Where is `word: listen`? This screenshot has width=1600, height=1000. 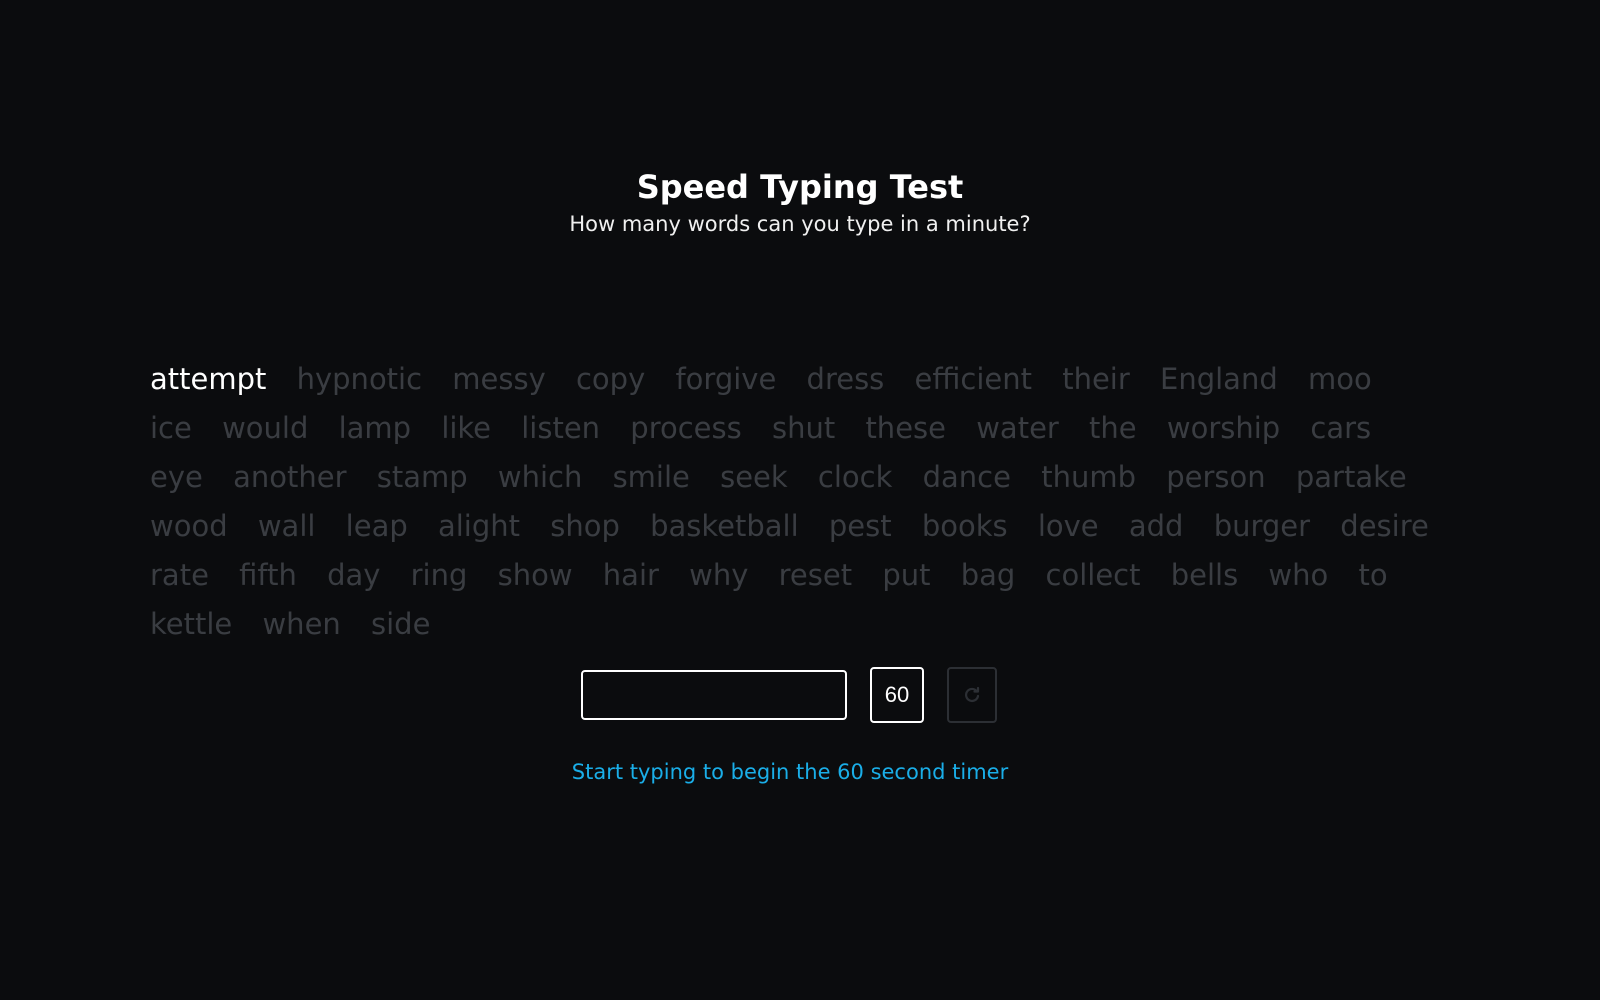
word: listen is located at coordinates (561, 428).